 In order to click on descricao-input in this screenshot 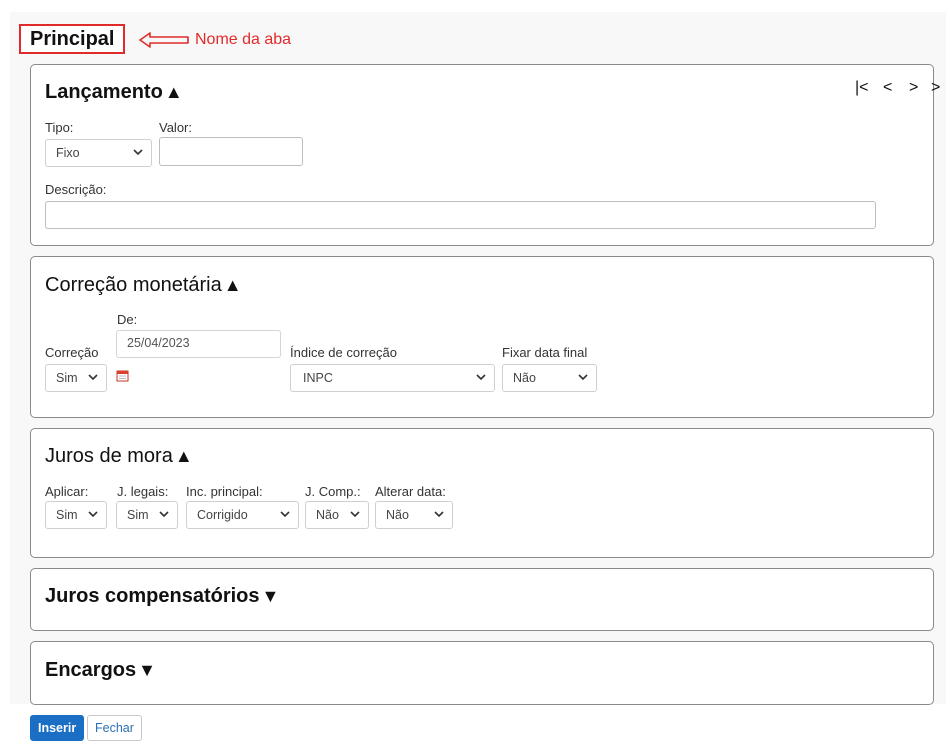, I will do `click(460, 215)`.